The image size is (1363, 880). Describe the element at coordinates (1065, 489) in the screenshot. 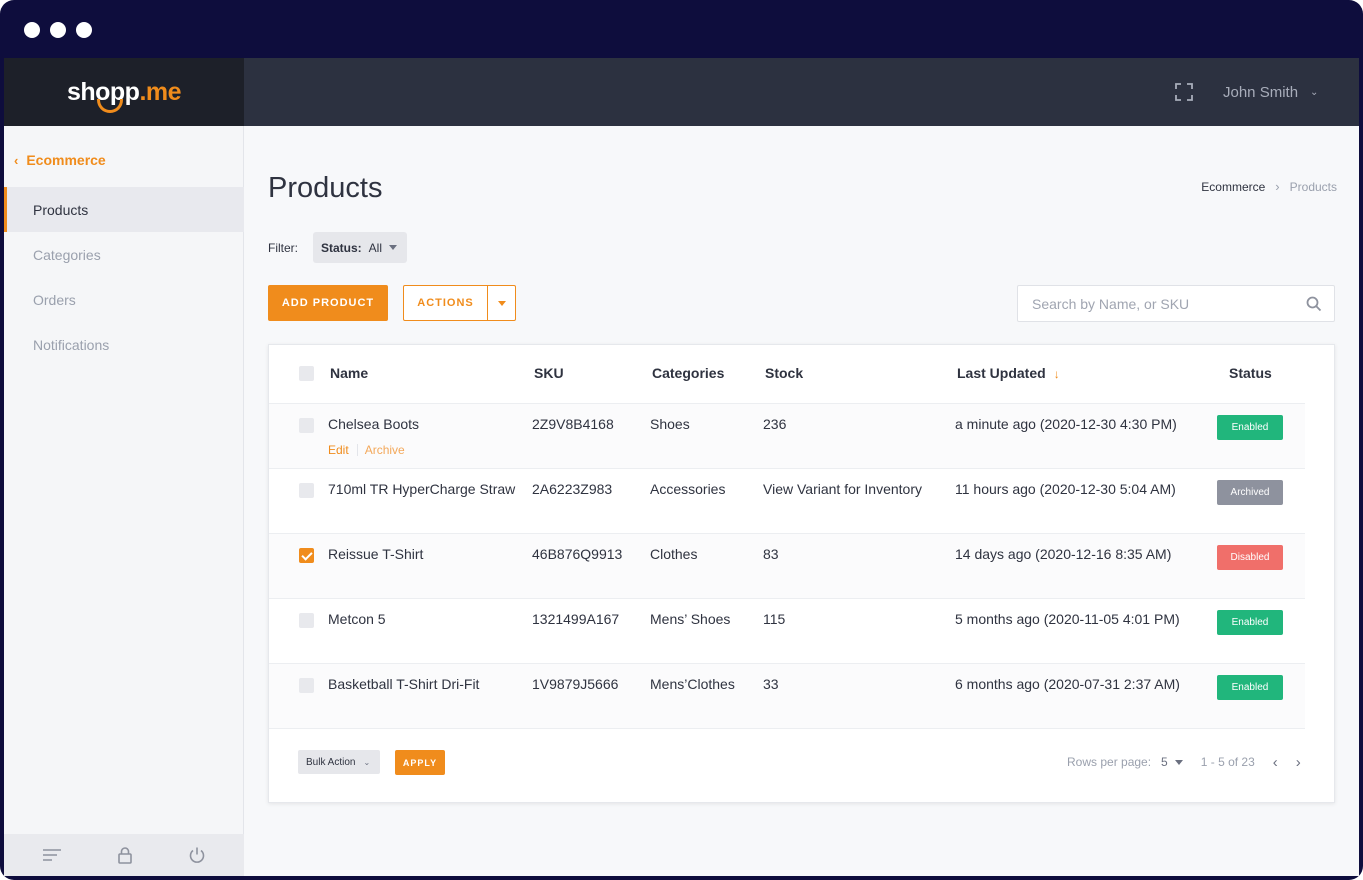

I see `product-last-updated: 11 hours ago (2020-12-30 5:04 AM)` at that location.